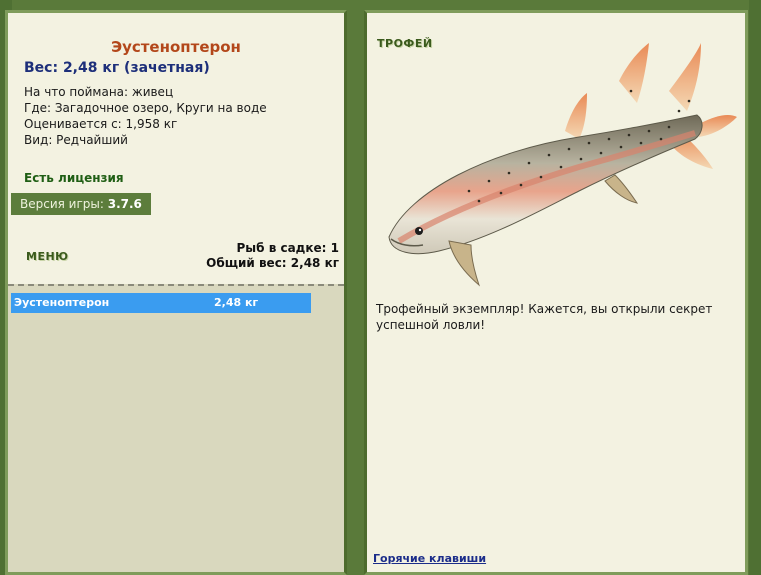 This screenshot has height=575, width=761. I want to click on catch-list-item: Эустеноптерон 2,48 кг, so click(161, 303).